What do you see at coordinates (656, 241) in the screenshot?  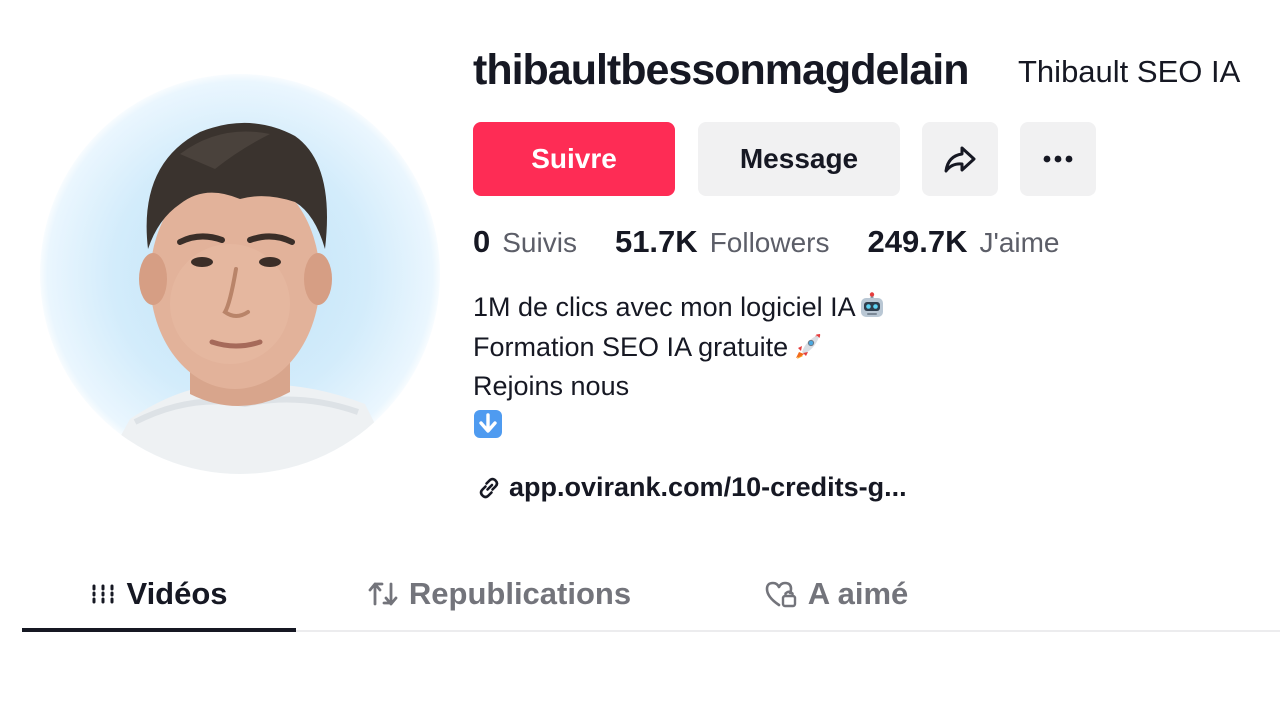 I see `followers-count: 51.7K` at bounding box center [656, 241].